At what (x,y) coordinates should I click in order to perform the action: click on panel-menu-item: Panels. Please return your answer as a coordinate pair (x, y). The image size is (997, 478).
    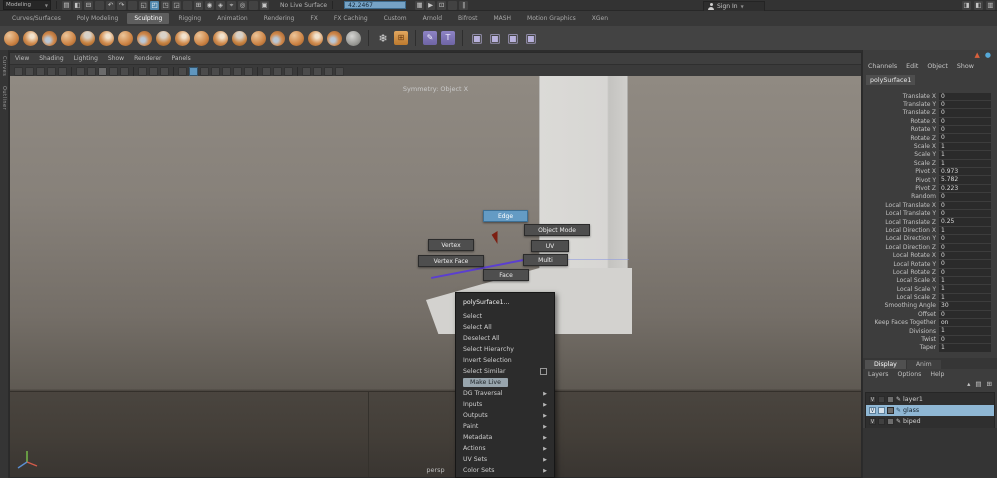
    Looking at the image, I should click on (180, 58).